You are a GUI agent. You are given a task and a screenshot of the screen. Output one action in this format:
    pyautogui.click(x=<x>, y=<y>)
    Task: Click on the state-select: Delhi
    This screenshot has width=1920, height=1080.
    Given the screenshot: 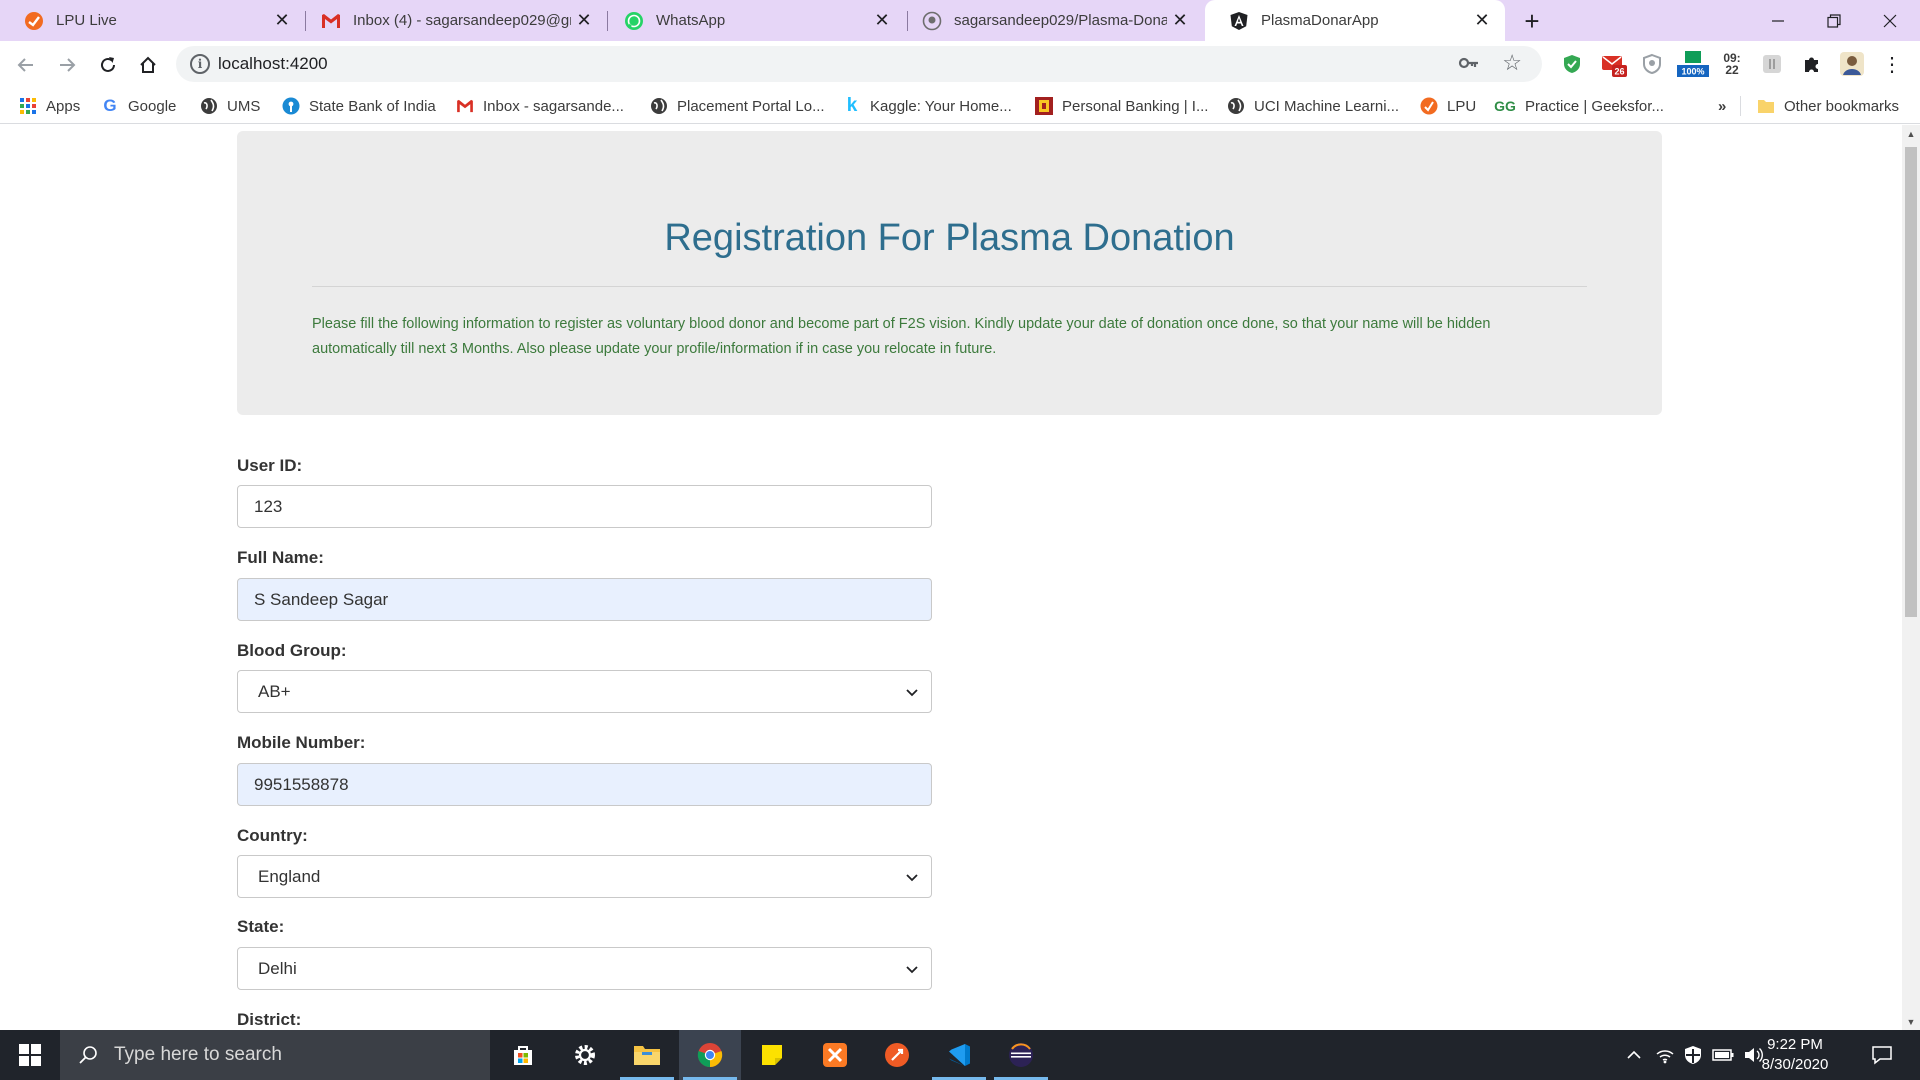 What is the action you would take?
    pyautogui.click(x=584, y=968)
    